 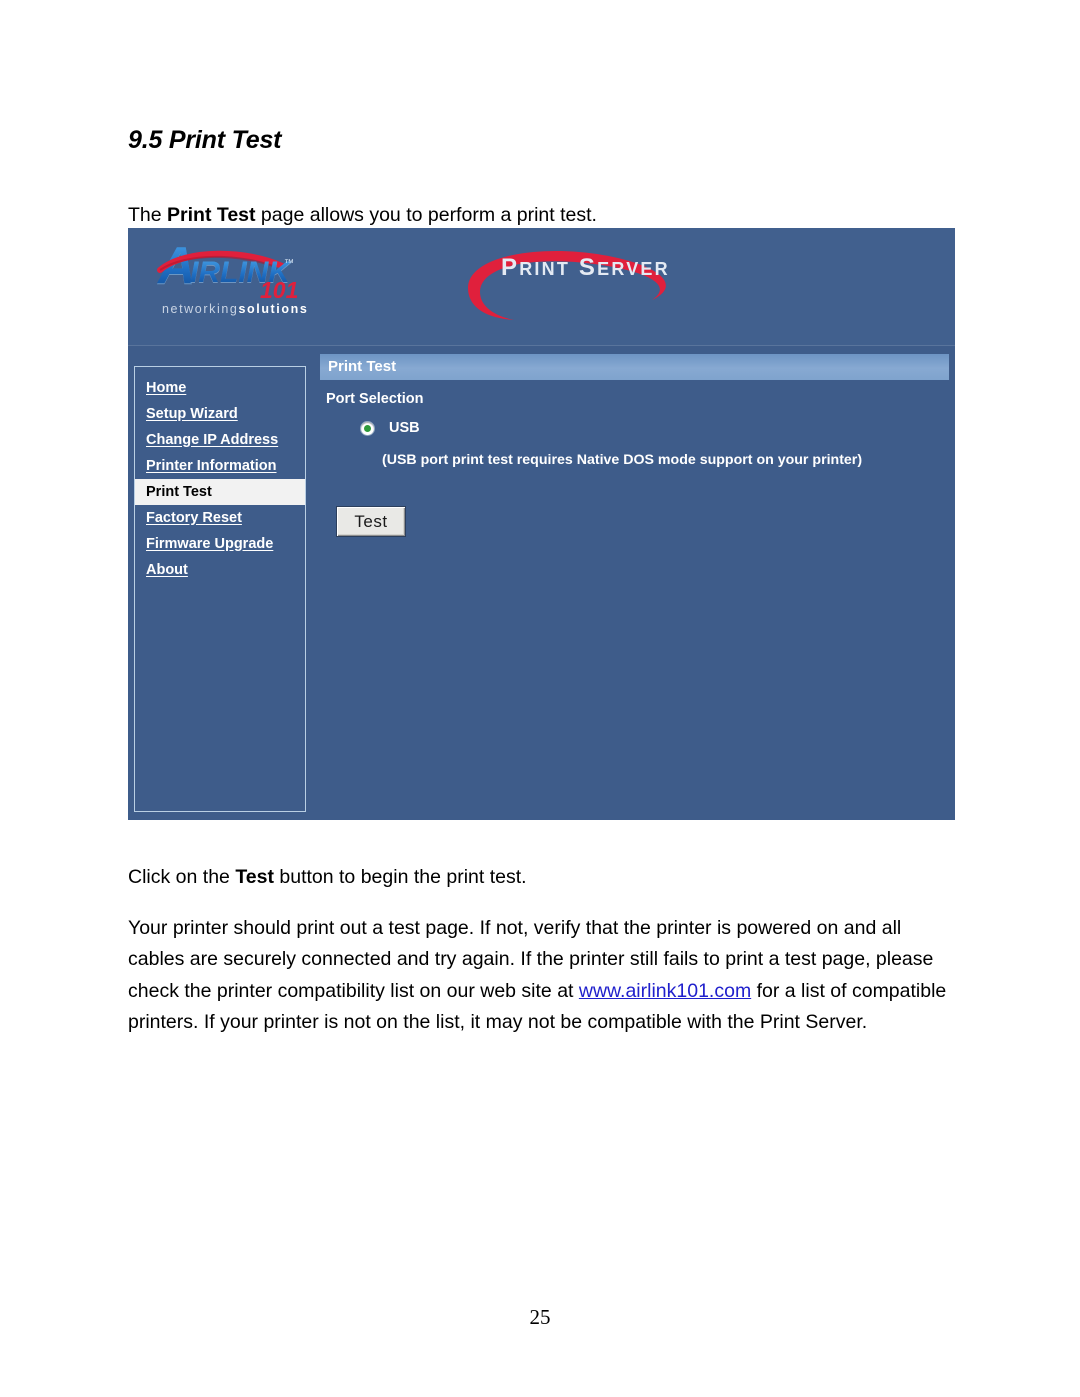 What do you see at coordinates (654, 428) in the screenshot?
I see `radio-option-usb: USB` at bounding box center [654, 428].